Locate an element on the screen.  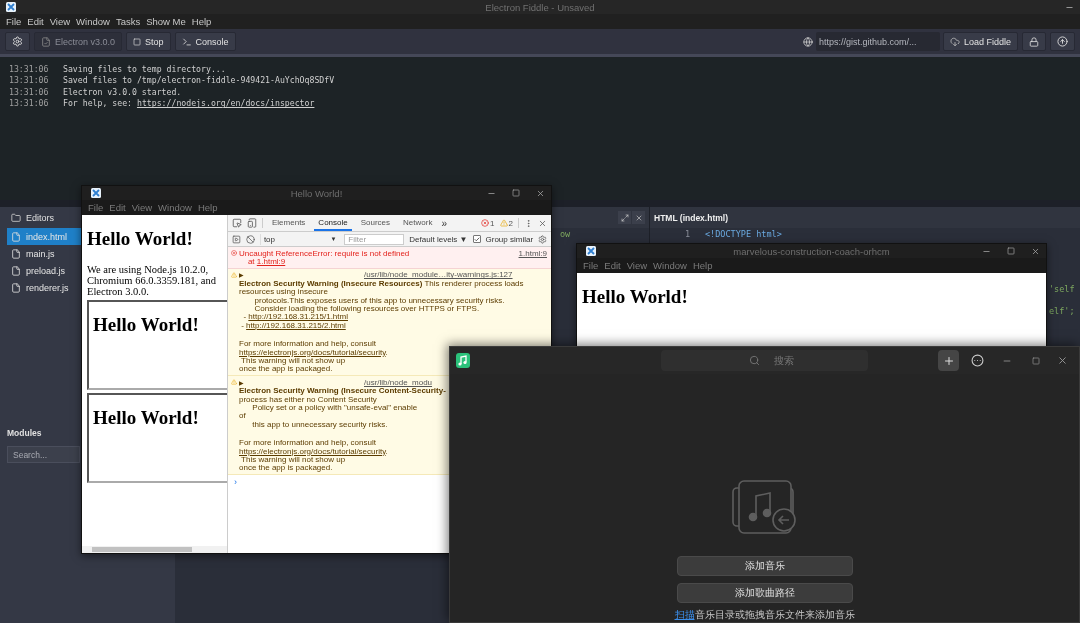
page-paragraph: We are using Node.js 10.2.0, Chromium 66.0.3359.181, and Electron 3.0.0. is located at coordinates (152, 280).